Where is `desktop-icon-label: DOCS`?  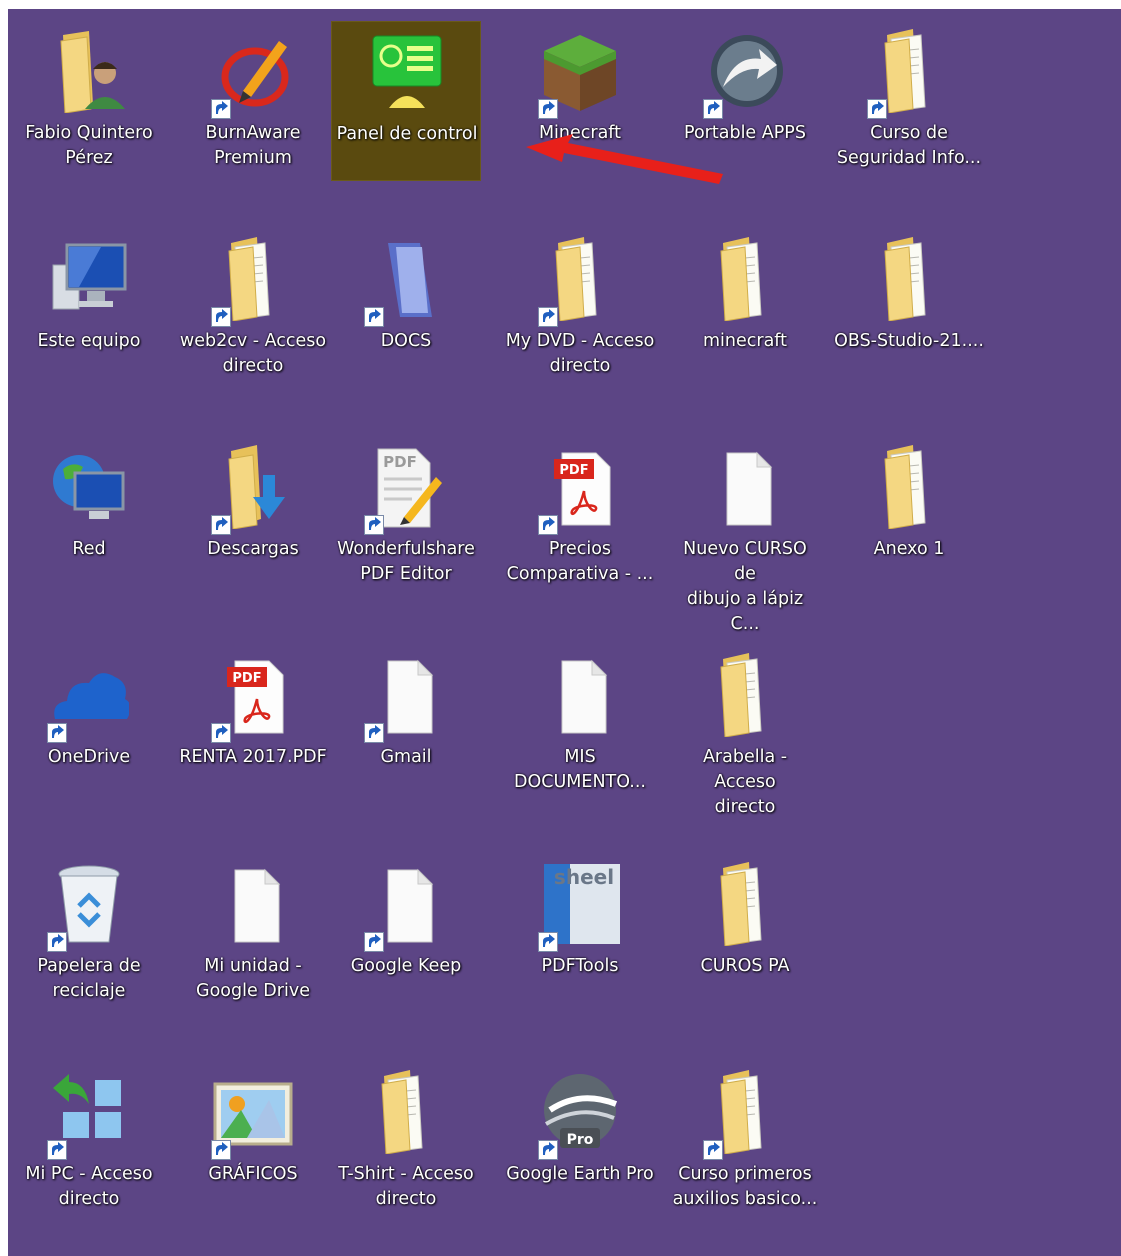
desktop-icon-label: DOCS is located at coordinates (406, 341).